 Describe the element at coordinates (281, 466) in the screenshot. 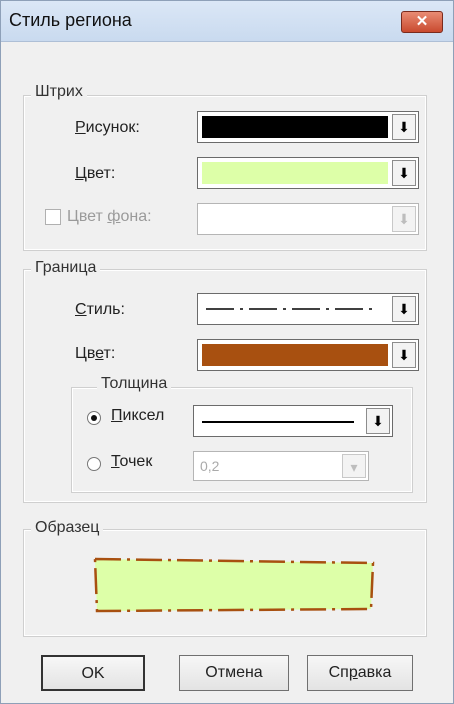

I see `points-value-dropdown: 0,2 ▾` at that location.